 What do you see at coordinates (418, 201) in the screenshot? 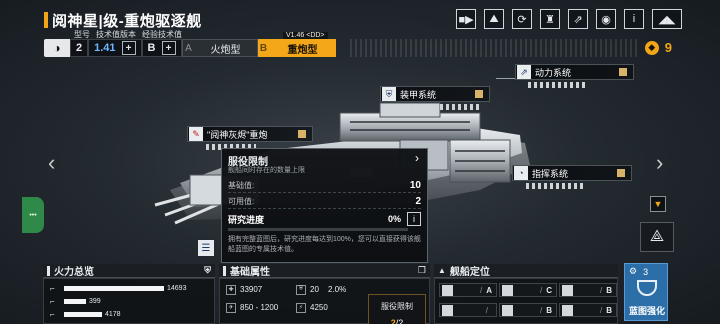
I see `available-value: 2` at bounding box center [418, 201].